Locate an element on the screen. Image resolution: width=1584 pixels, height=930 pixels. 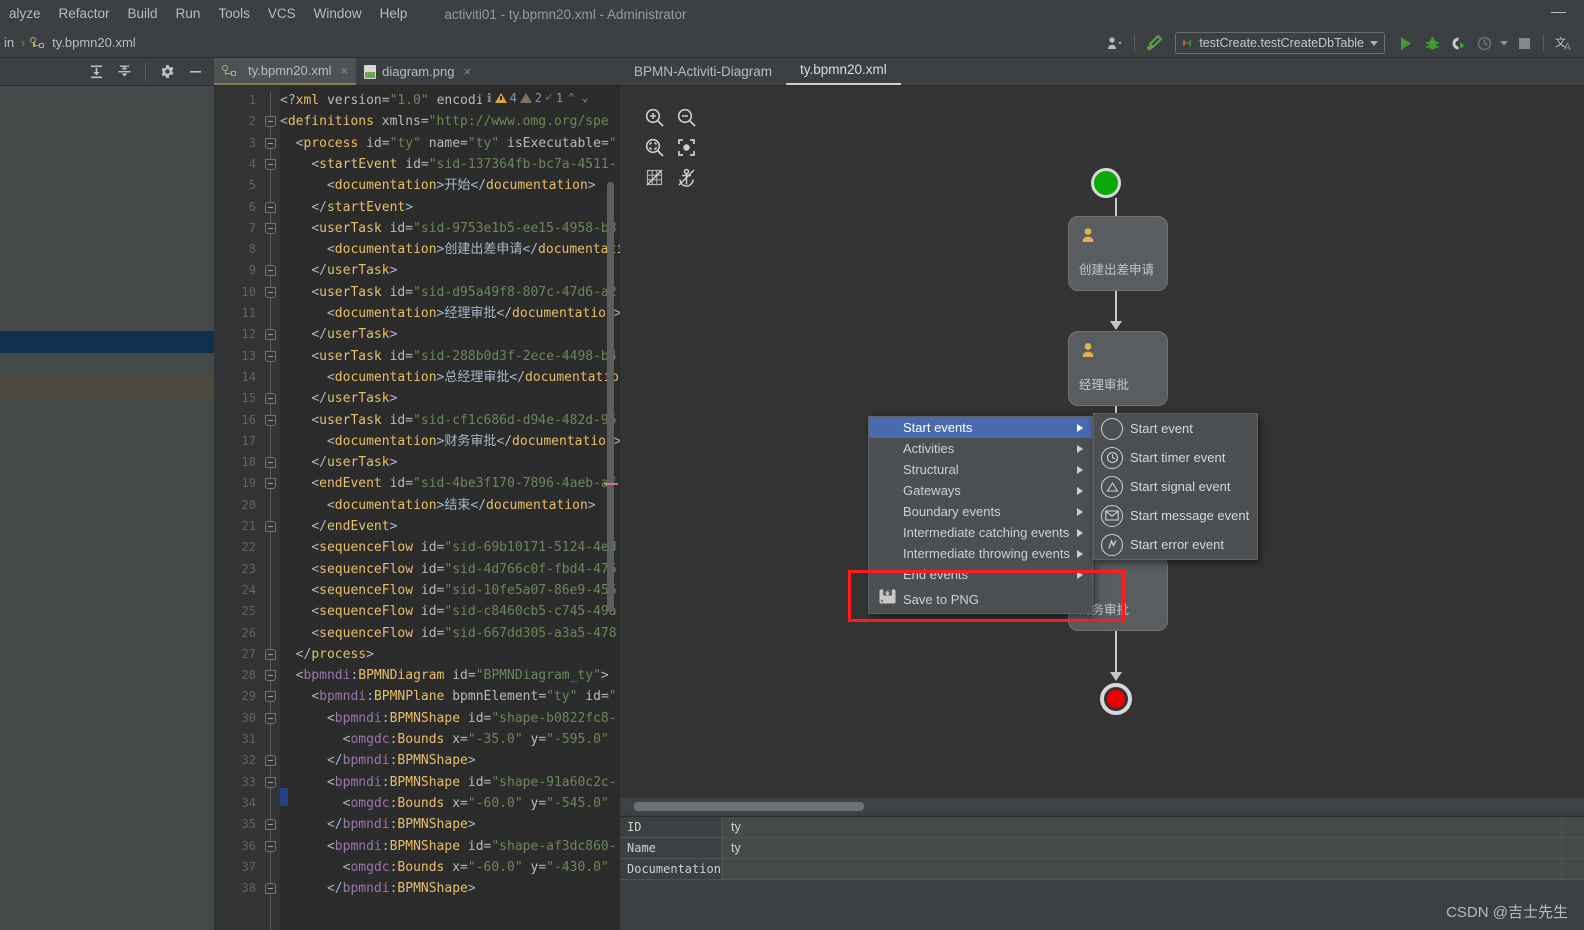
menu-vcs: VCS is located at coordinates (282, 14).